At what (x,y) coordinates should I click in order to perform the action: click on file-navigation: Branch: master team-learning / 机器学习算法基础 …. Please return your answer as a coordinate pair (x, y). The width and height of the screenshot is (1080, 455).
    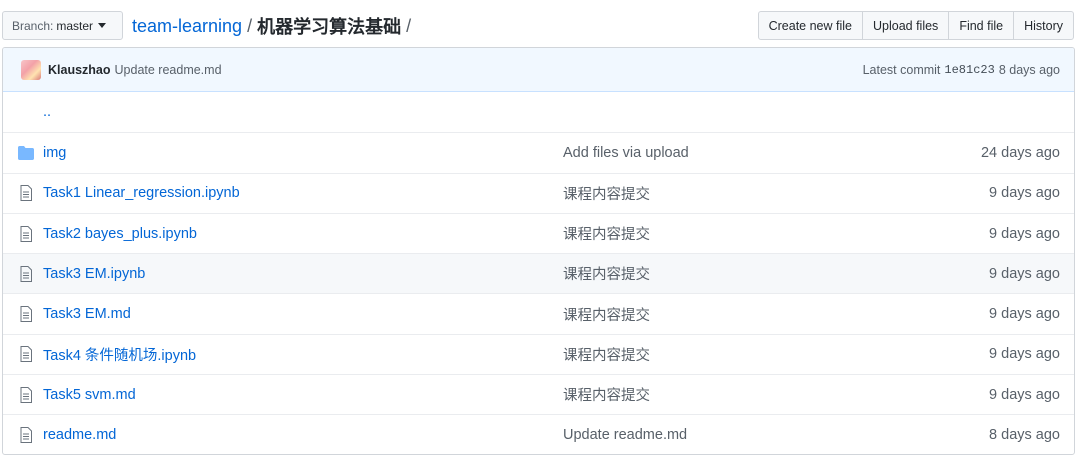
    Looking at the image, I should click on (540, 25).